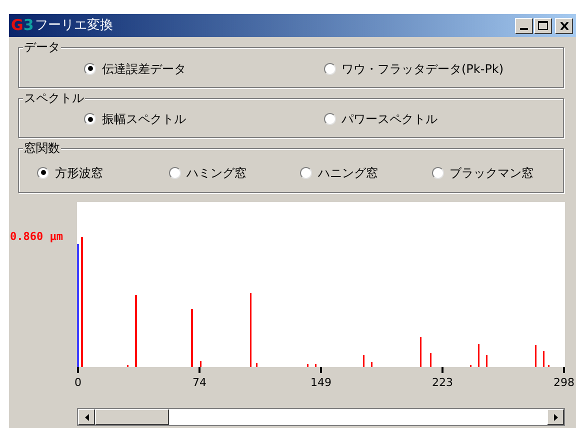  What do you see at coordinates (492, 173) in the screenshot?
I see `radio-label: ブラックマン窓` at bounding box center [492, 173].